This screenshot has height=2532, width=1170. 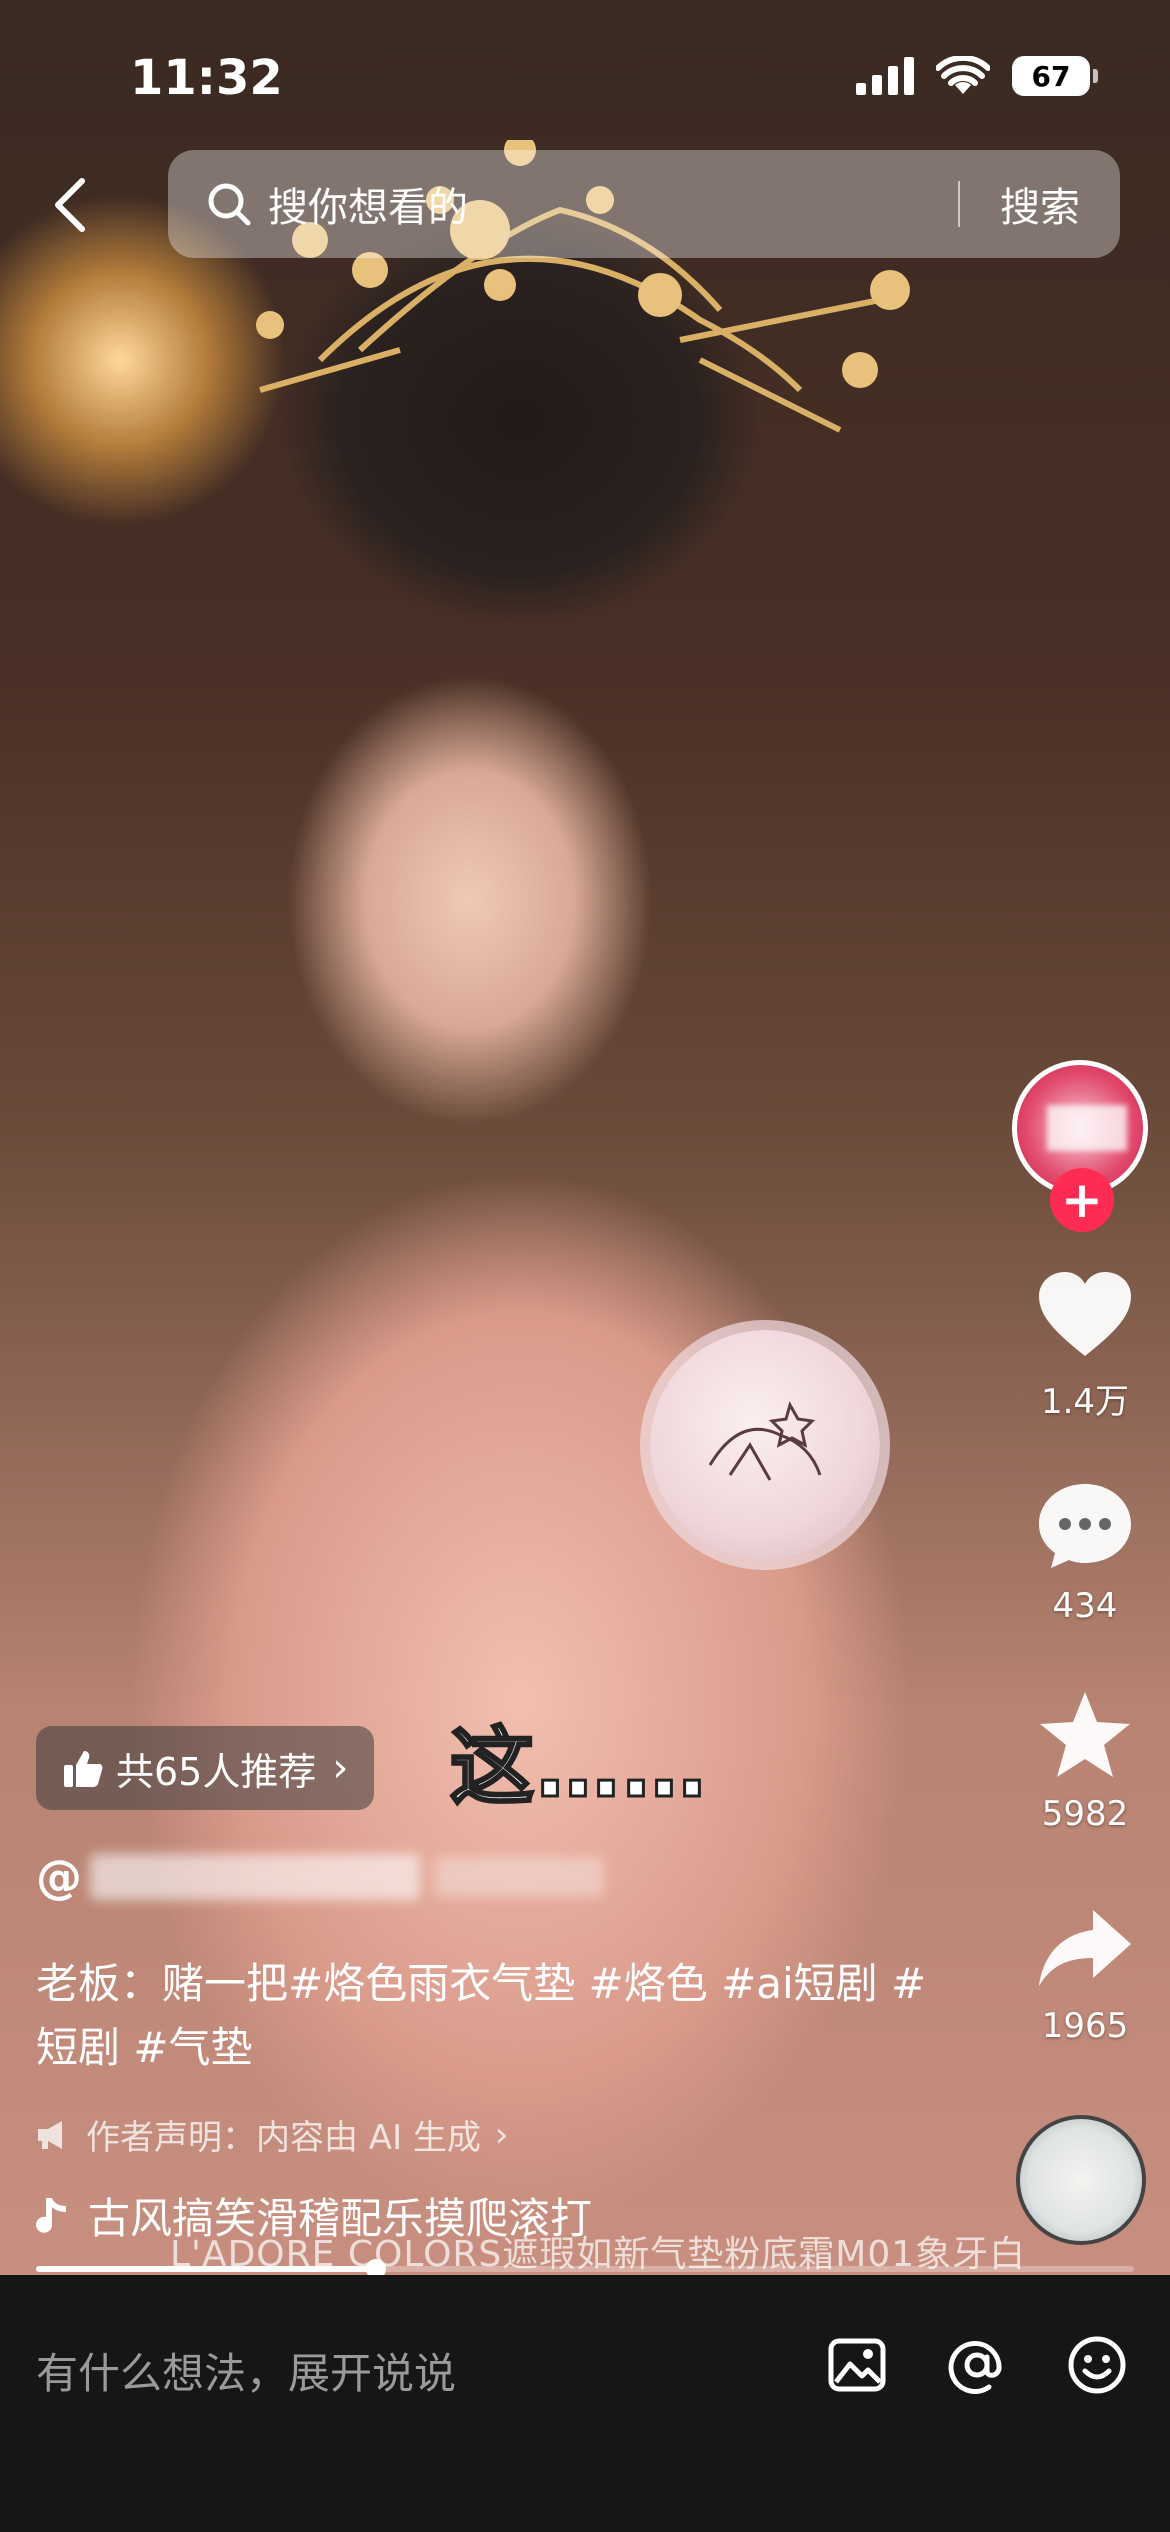 What do you see at coordinates (1085, 1814) in the screenshot?
I see `favorite-count: 5982` at bounding box center [1085, 1814].